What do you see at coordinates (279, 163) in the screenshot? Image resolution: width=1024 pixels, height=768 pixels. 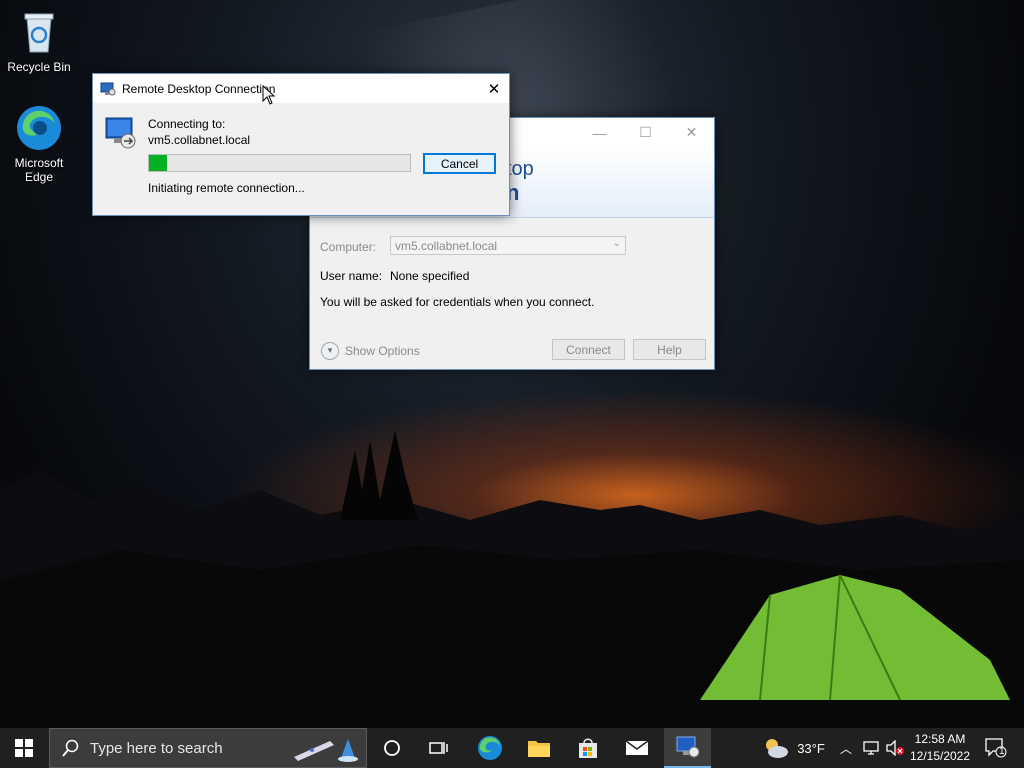 I see `connection-progress-bar` at bounding box center [279, 163].